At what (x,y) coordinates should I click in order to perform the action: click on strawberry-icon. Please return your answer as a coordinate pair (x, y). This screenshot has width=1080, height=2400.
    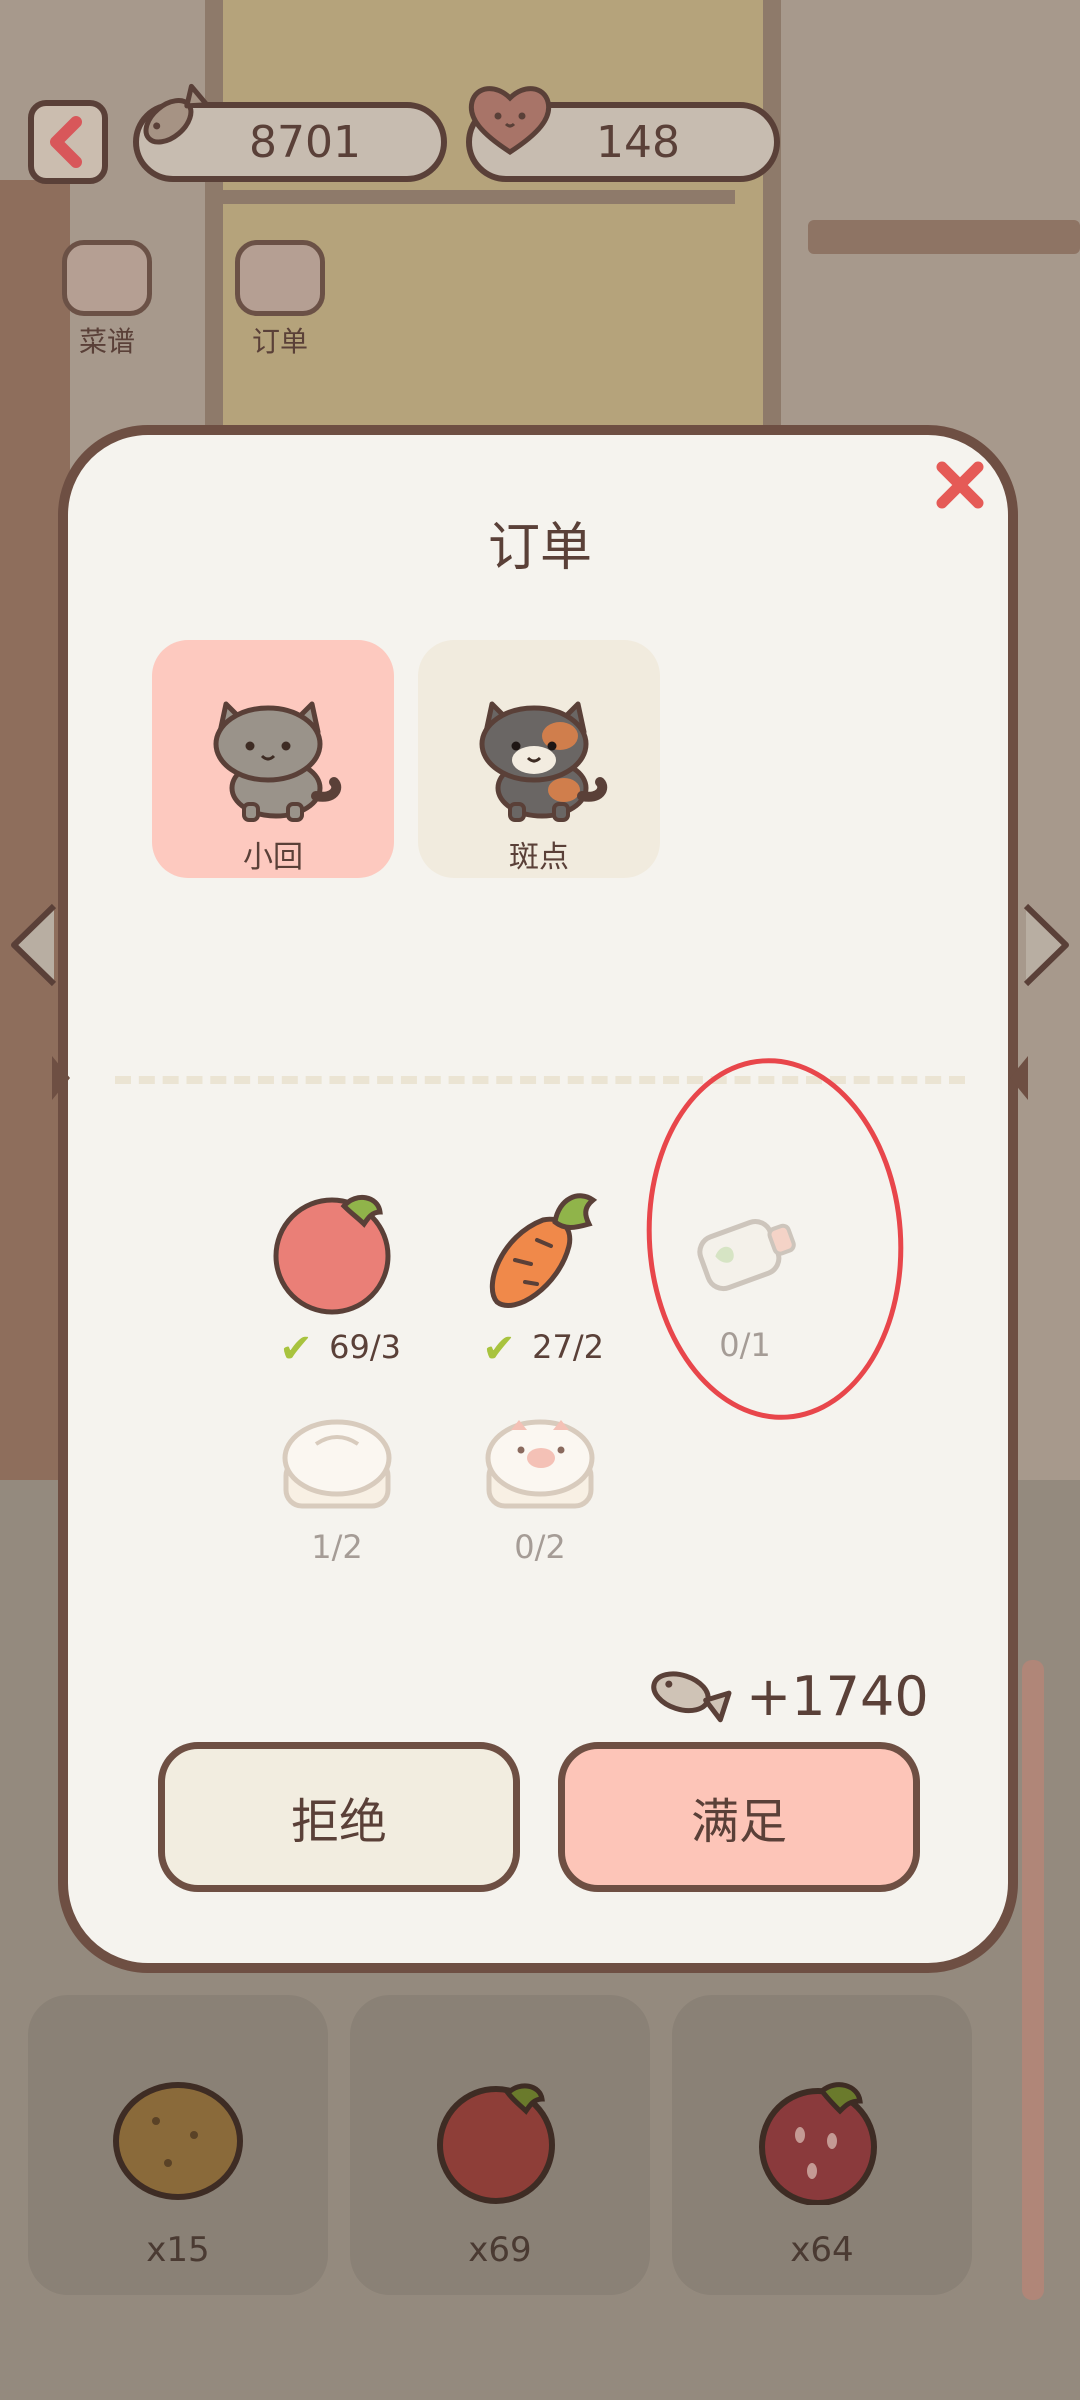
    Looking at the image, I should click on (818, 2143).